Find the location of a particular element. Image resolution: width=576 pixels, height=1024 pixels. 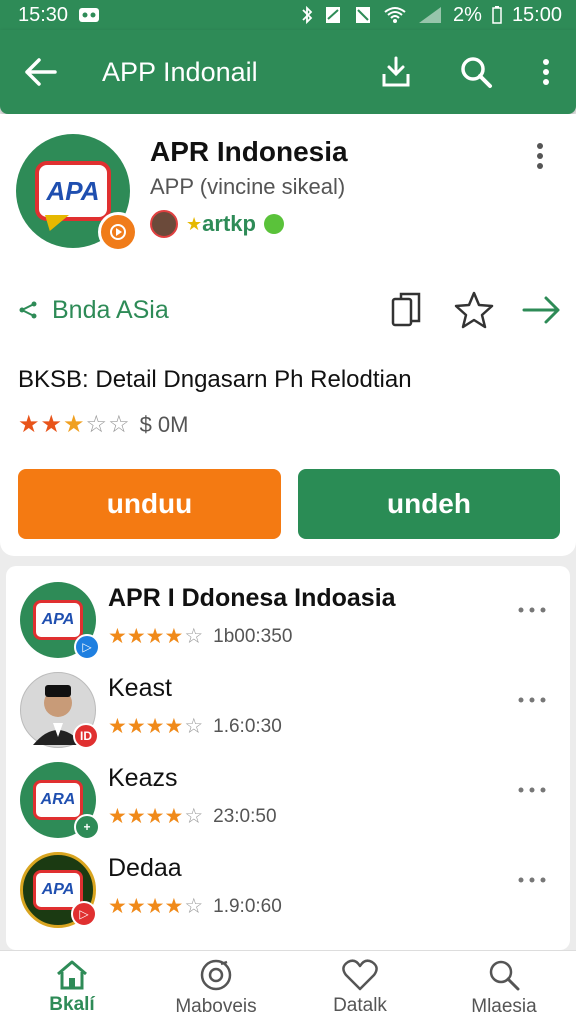

app-logo-text: APA is located at coordinates (73, 190).